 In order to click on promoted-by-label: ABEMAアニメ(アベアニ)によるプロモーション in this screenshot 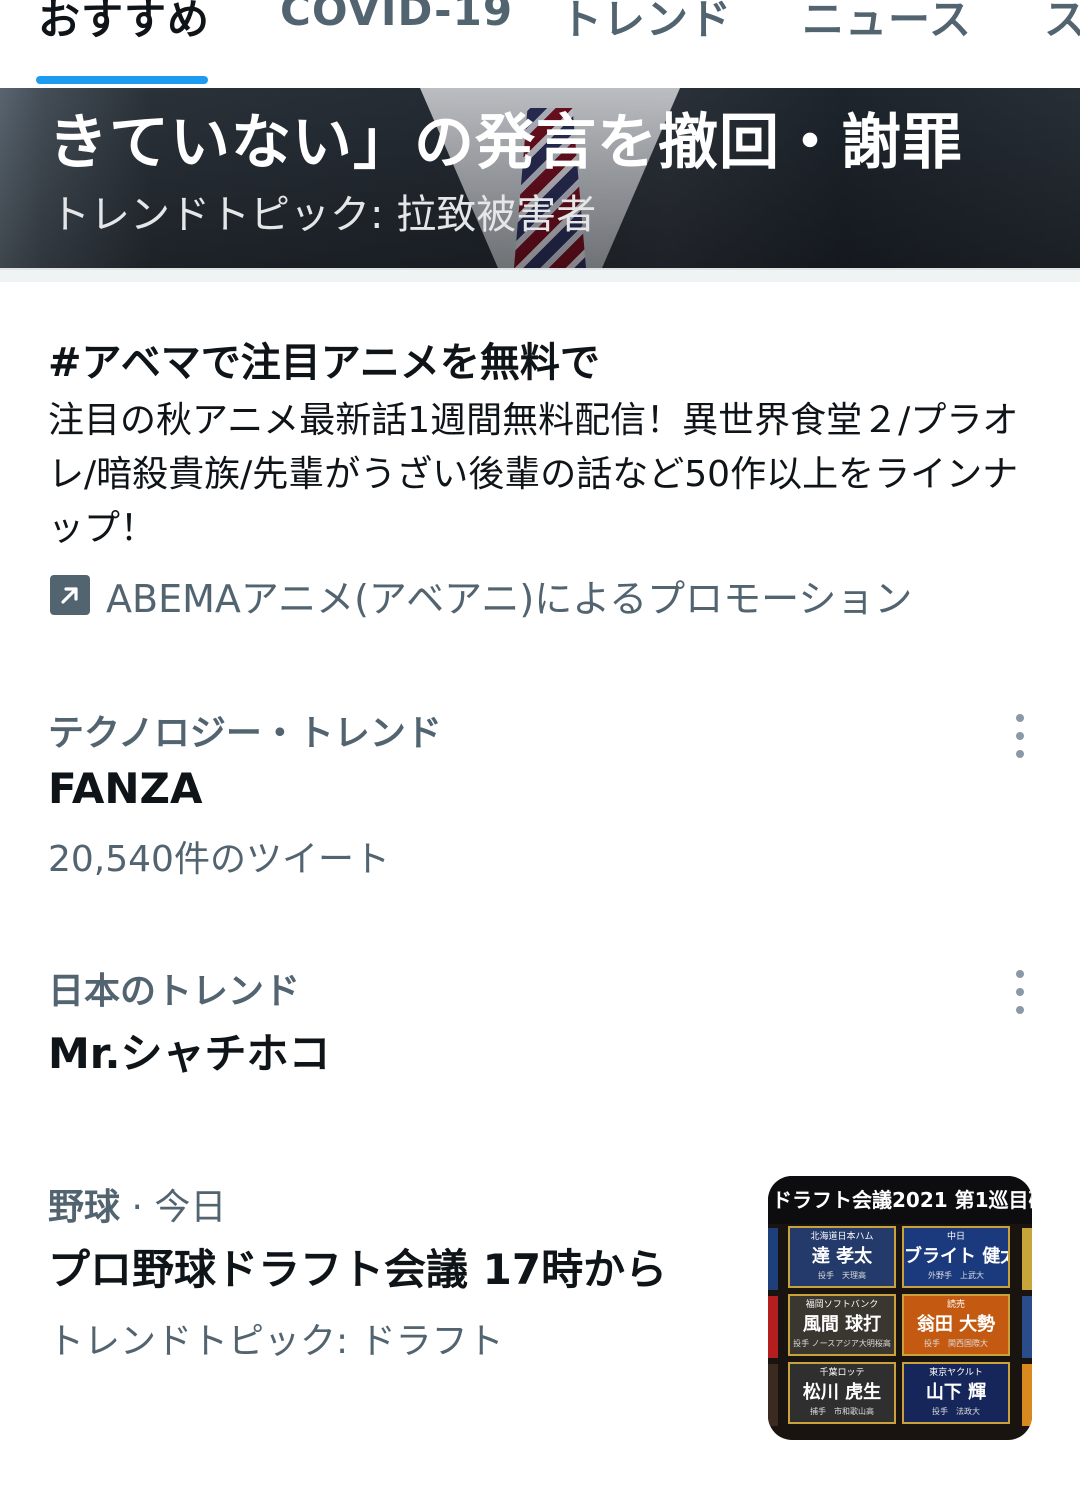, I will do `click(509, 598)`.